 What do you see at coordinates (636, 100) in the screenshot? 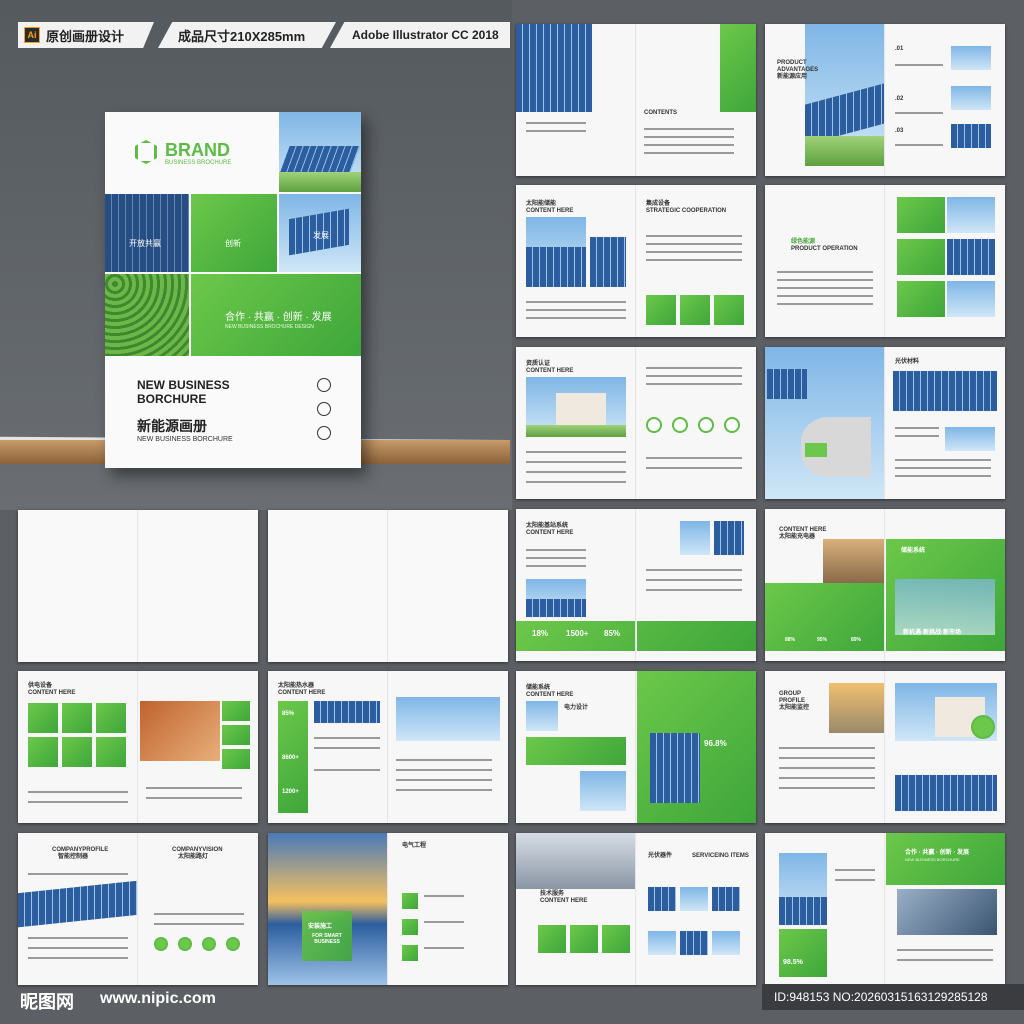
I see `spread-contents: CONTENTS` at bounding box center [636, 100].